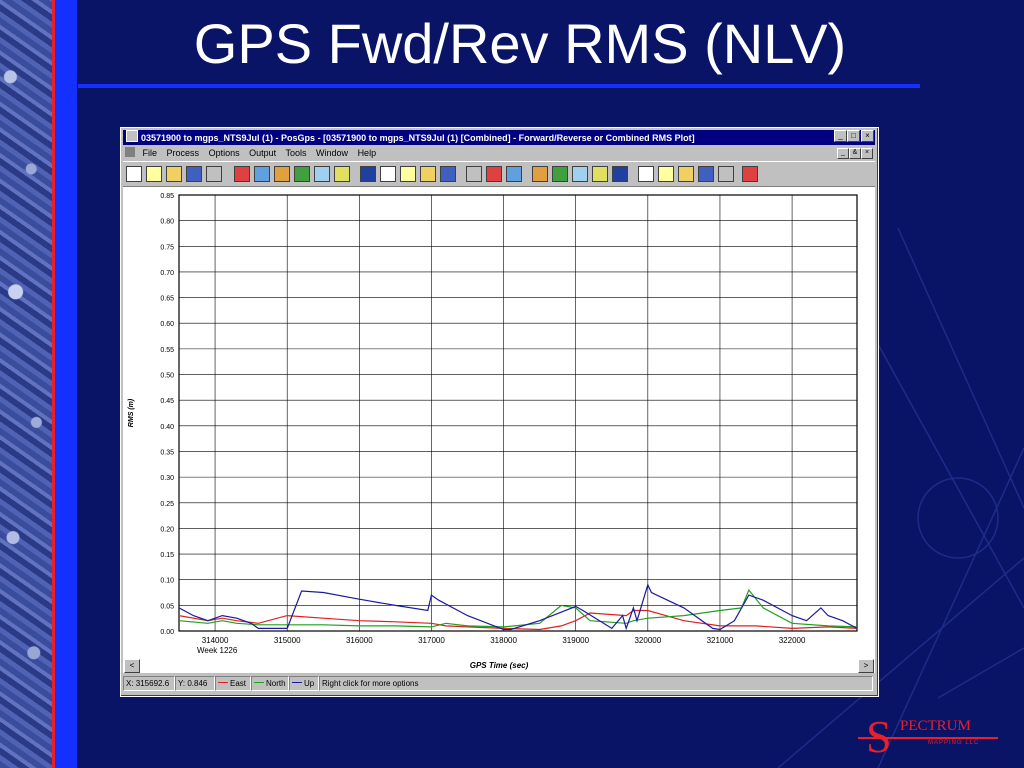  I want to click on y-tick-label: 0.70, so click(167, 273).